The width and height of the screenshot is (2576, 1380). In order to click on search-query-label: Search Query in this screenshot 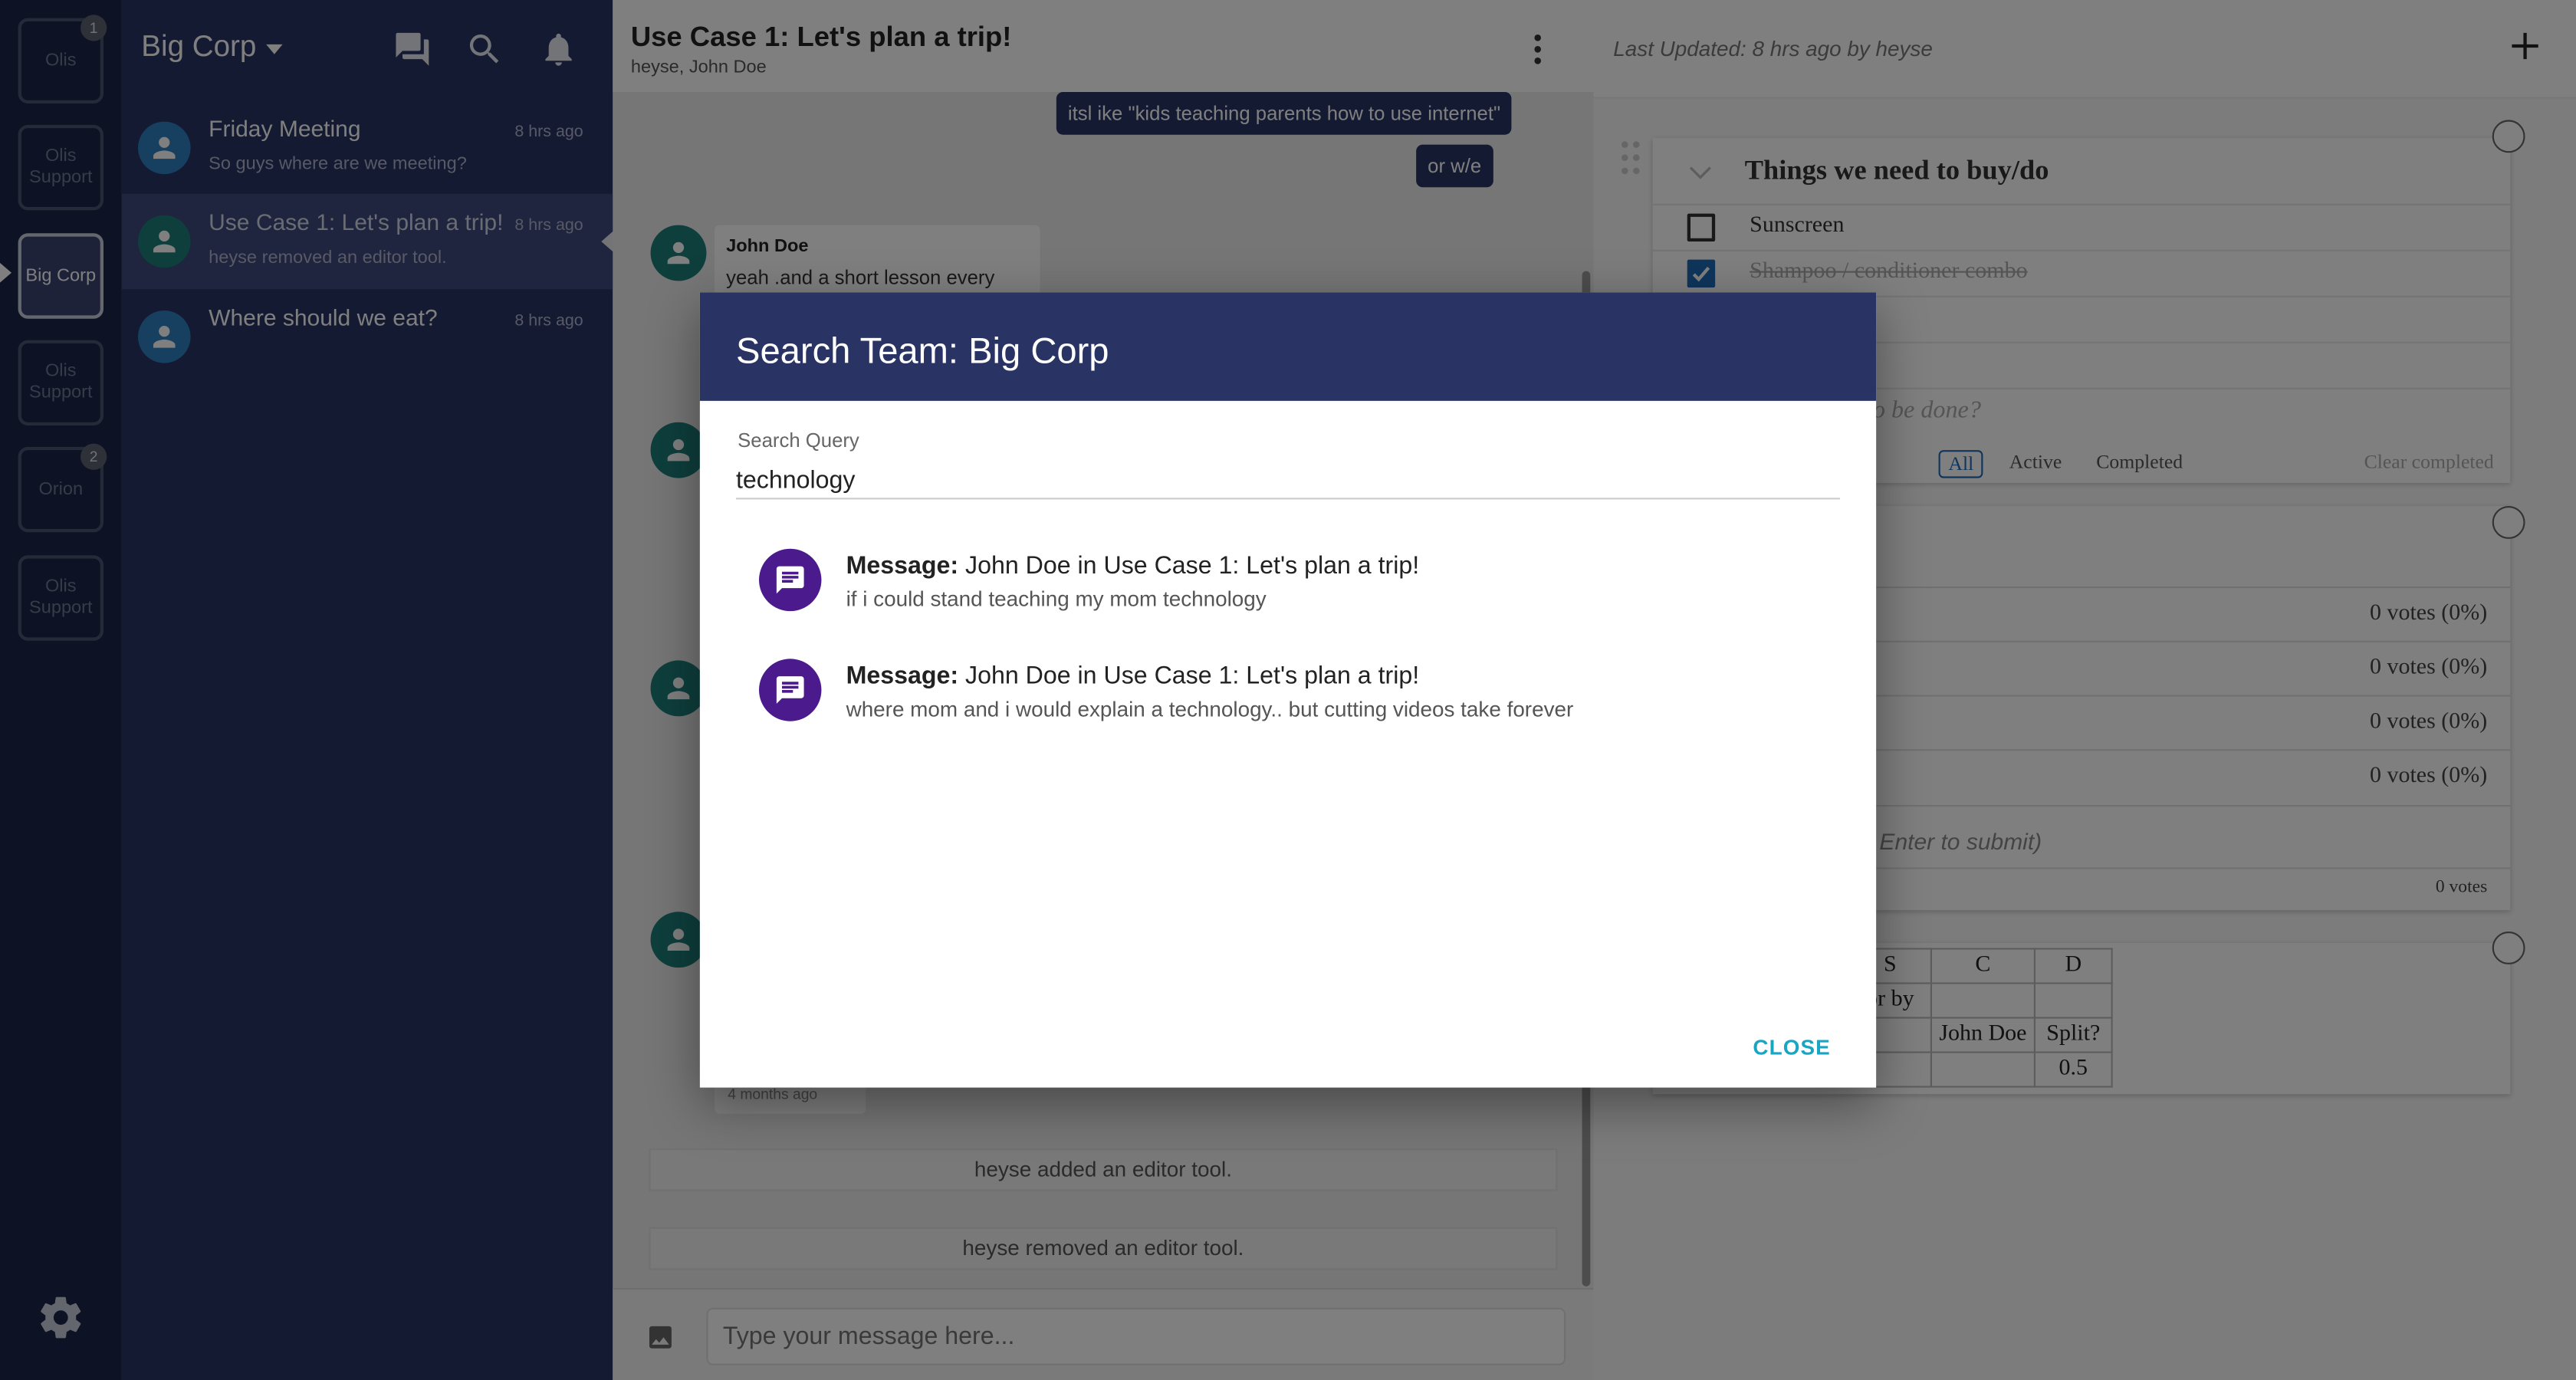, I will do `click(798, 441)`.